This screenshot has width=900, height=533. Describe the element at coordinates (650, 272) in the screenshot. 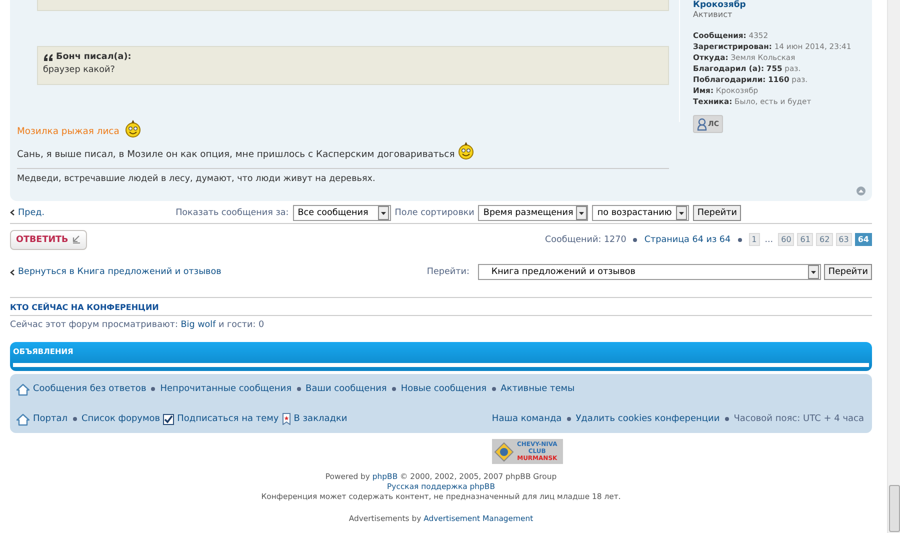

I see `forum-jump-select: Книга предложений и отзывов` at that location.